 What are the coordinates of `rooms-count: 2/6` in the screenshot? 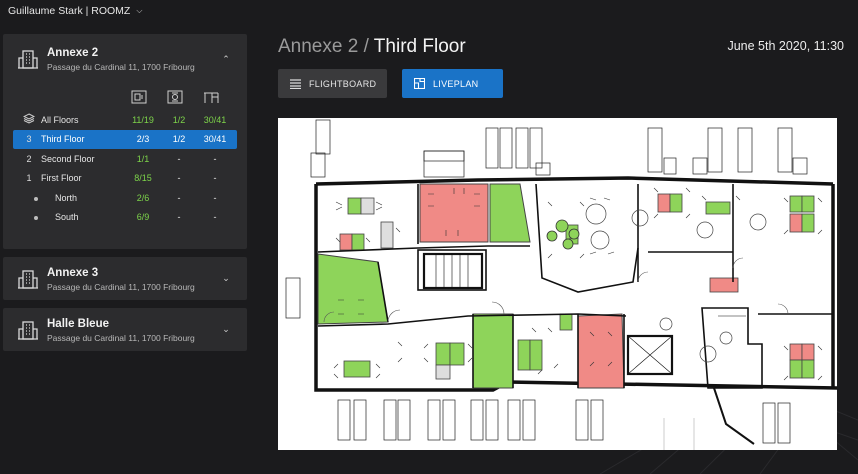 It's located at (143, 197).